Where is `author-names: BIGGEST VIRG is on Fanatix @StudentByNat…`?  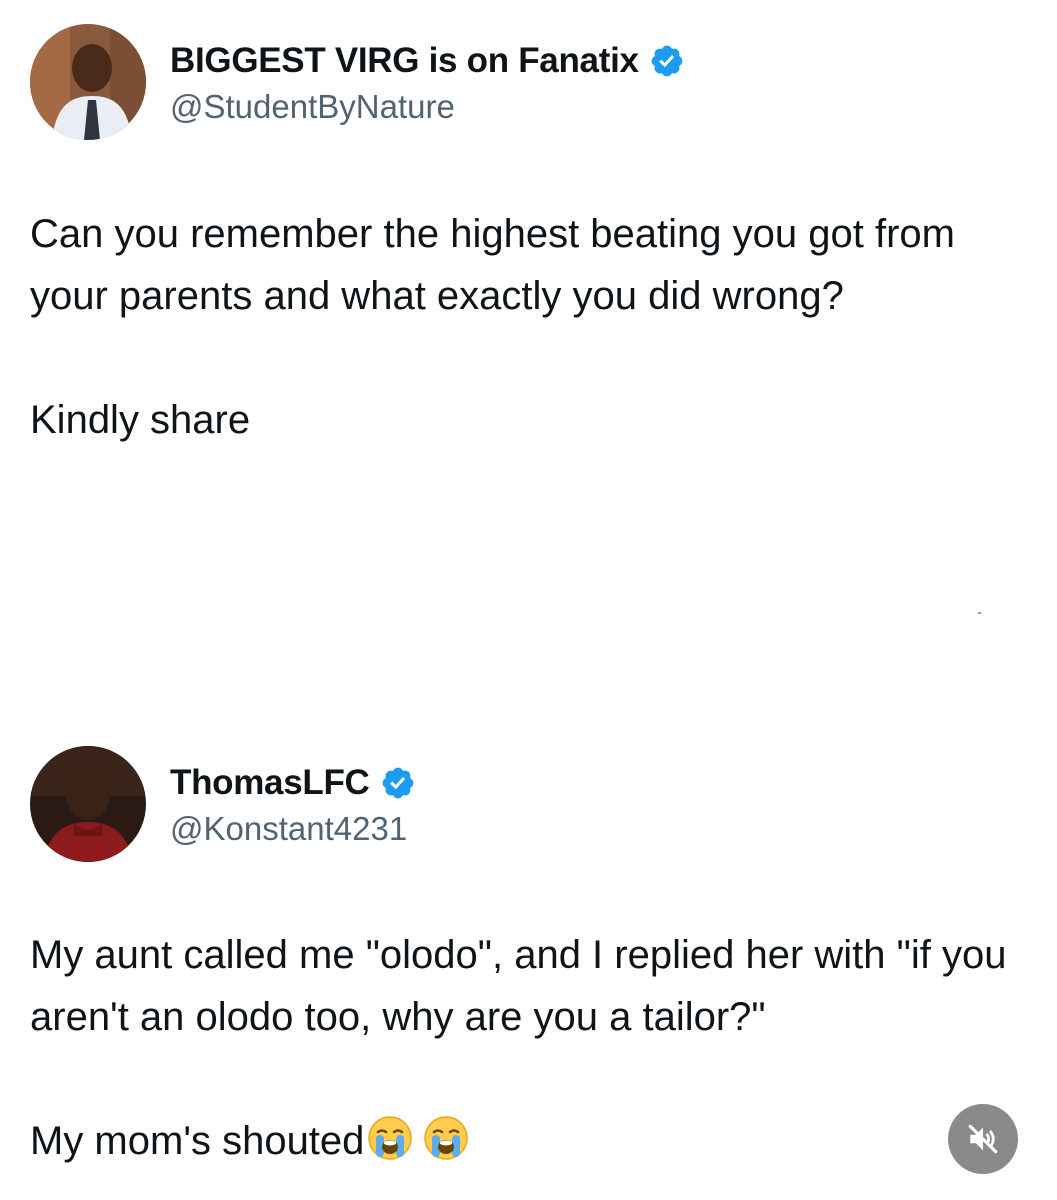 author-names: BIGGEST VIRG is on Fanatix @StudentByNat… is located at coordinates (427, 82).